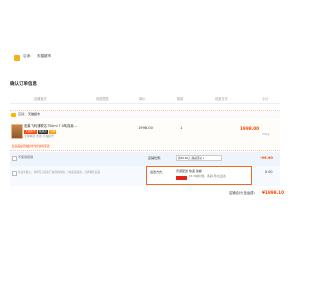  I want to click on message-checkbox, so click(14, 173).